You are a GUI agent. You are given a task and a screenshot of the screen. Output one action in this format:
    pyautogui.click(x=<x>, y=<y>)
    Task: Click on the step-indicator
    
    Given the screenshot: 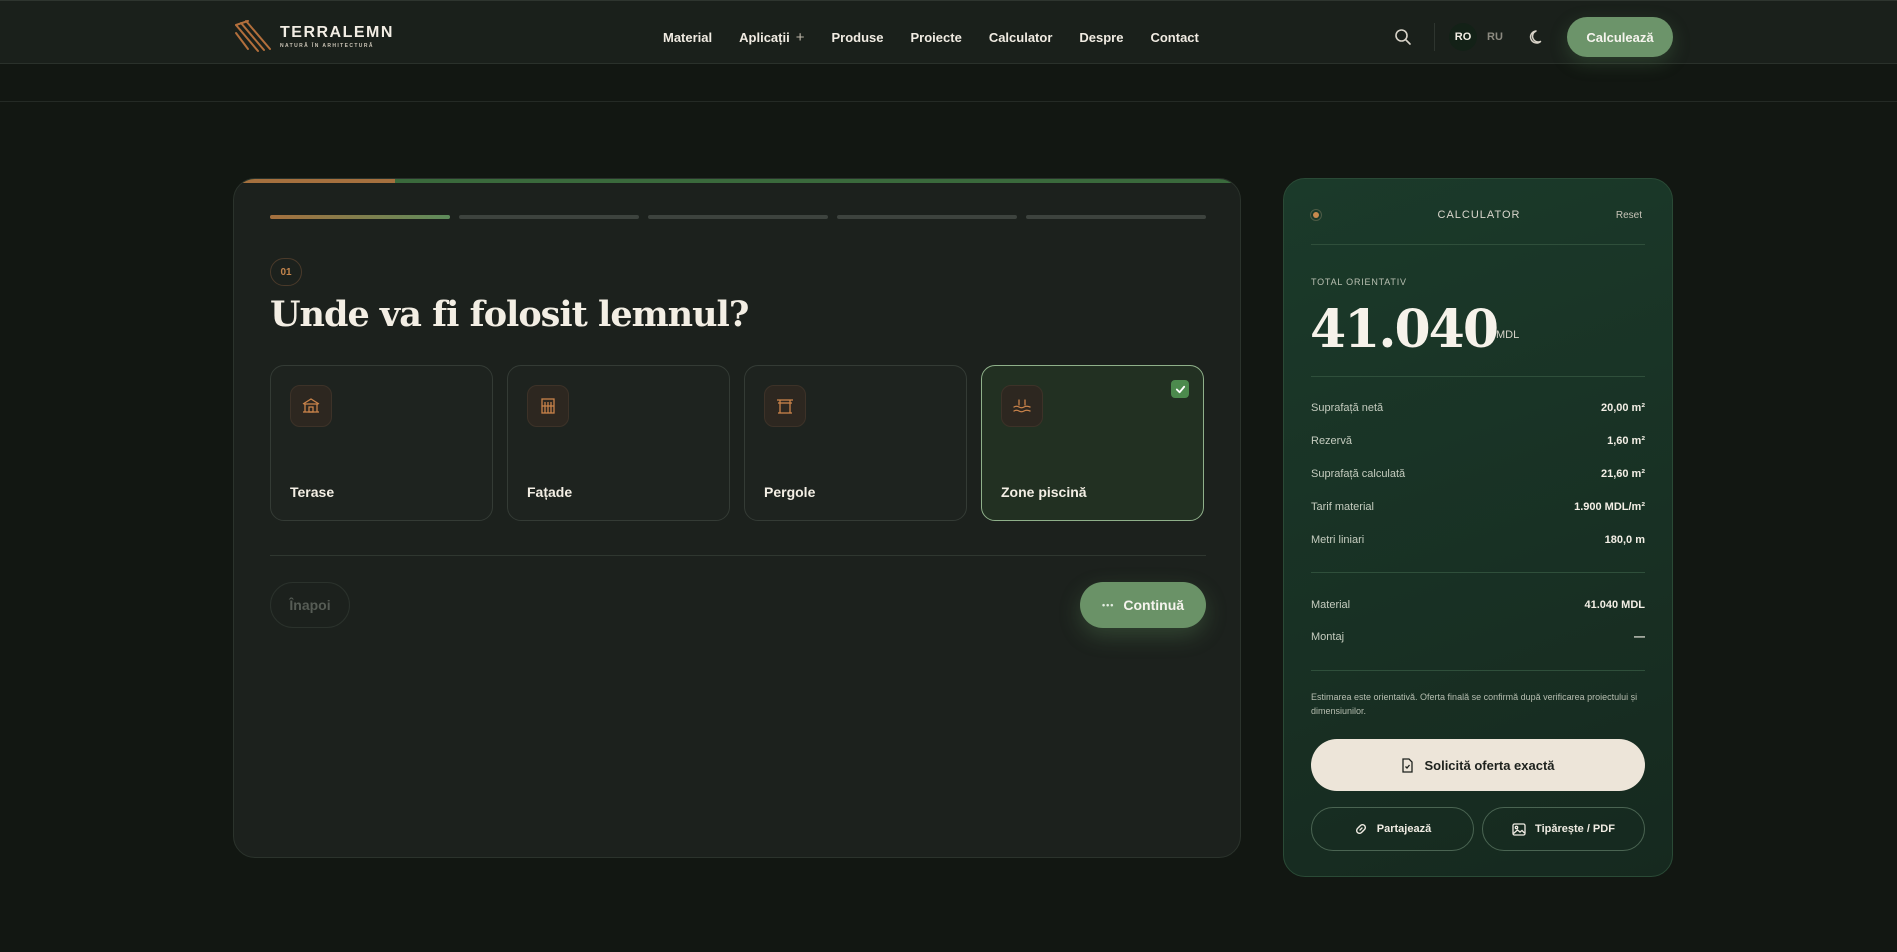 What is the action you would take?
    pyautogui.click(x=738, y=217)
    